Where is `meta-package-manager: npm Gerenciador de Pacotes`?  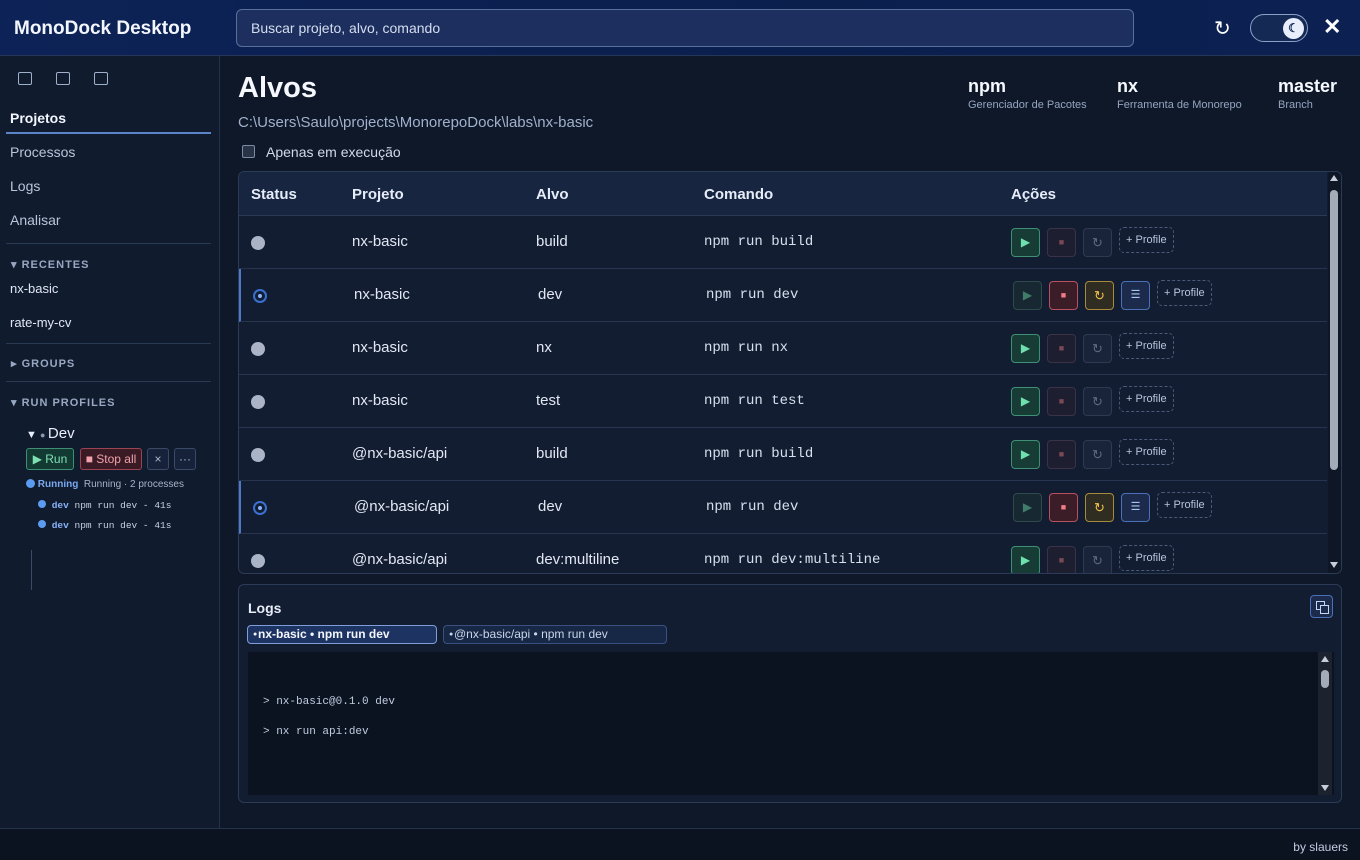 meta-package-manager: npm Gerenciador de Pacotes is located at coordinates (1027, 93).